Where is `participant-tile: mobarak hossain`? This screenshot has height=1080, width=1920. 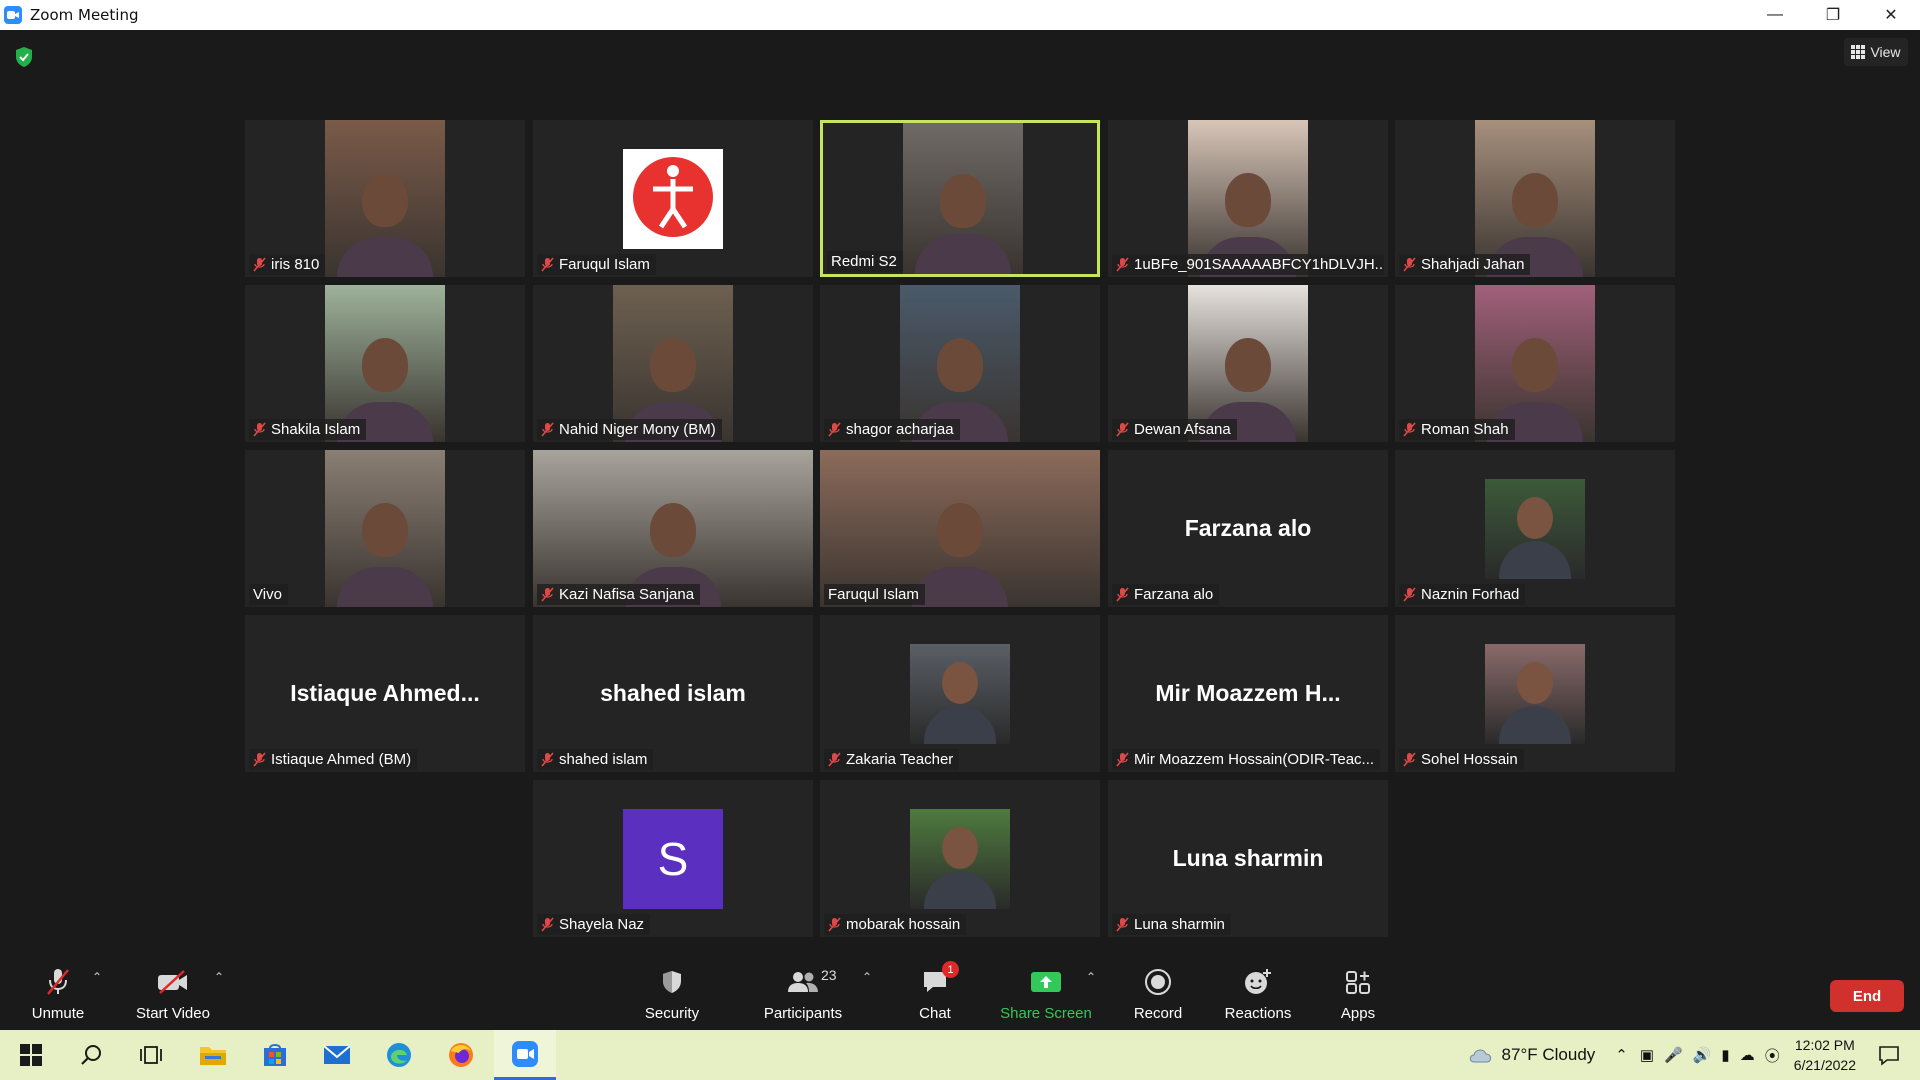
participant-tile: mobarak hossain is located at coordinates (960, 858).